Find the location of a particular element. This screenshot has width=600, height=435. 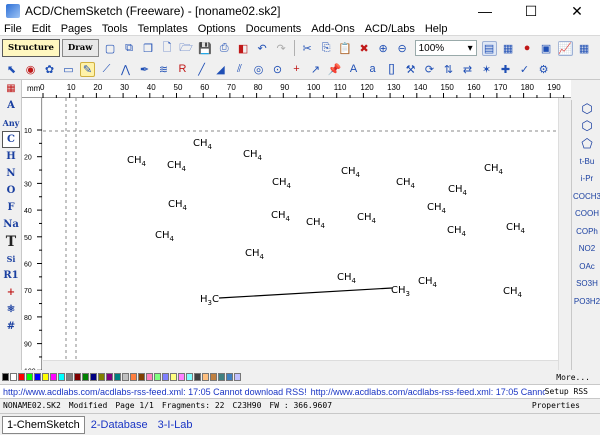

wavy-bond-icon: ≋ is located at coordinates (163, 69).